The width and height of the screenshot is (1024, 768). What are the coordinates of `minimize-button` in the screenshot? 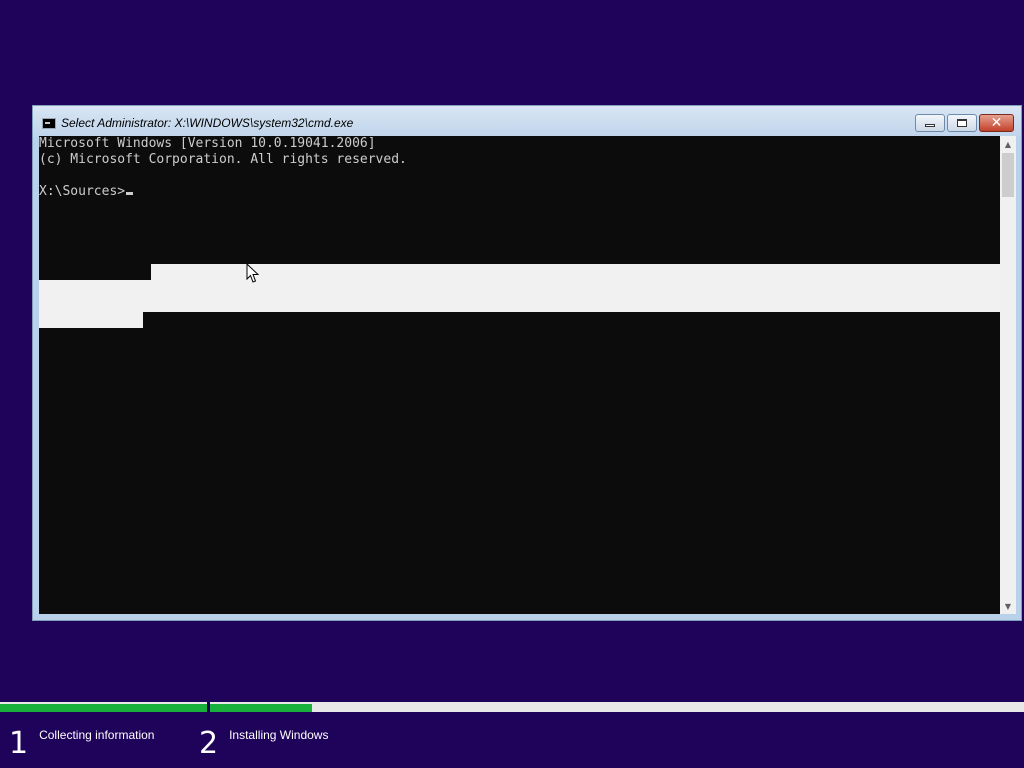 It's located at (930, 123).